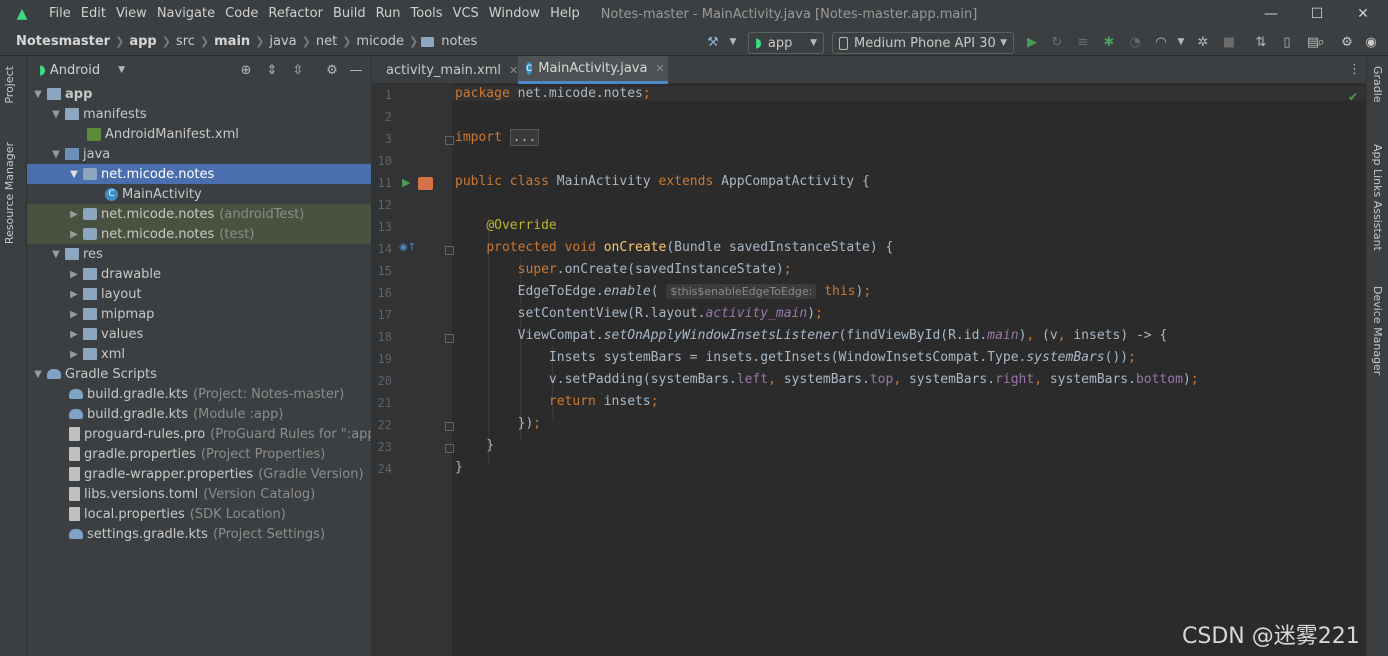  What do you see at coordinates (199, 294) in the screenshot?
I see `tree-item-layout: ▶ layout` at bounding box center [199, 294].